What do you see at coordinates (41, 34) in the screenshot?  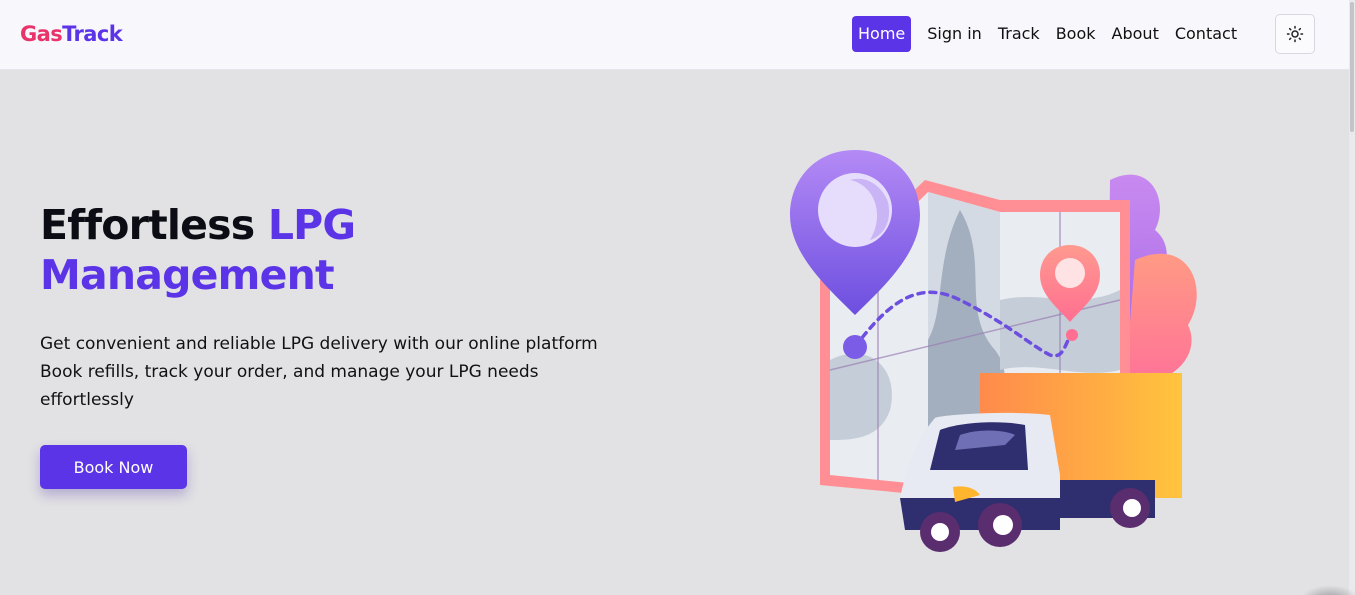 I see `brand-logo-part1: Gas` at bounding box center [41, 34].